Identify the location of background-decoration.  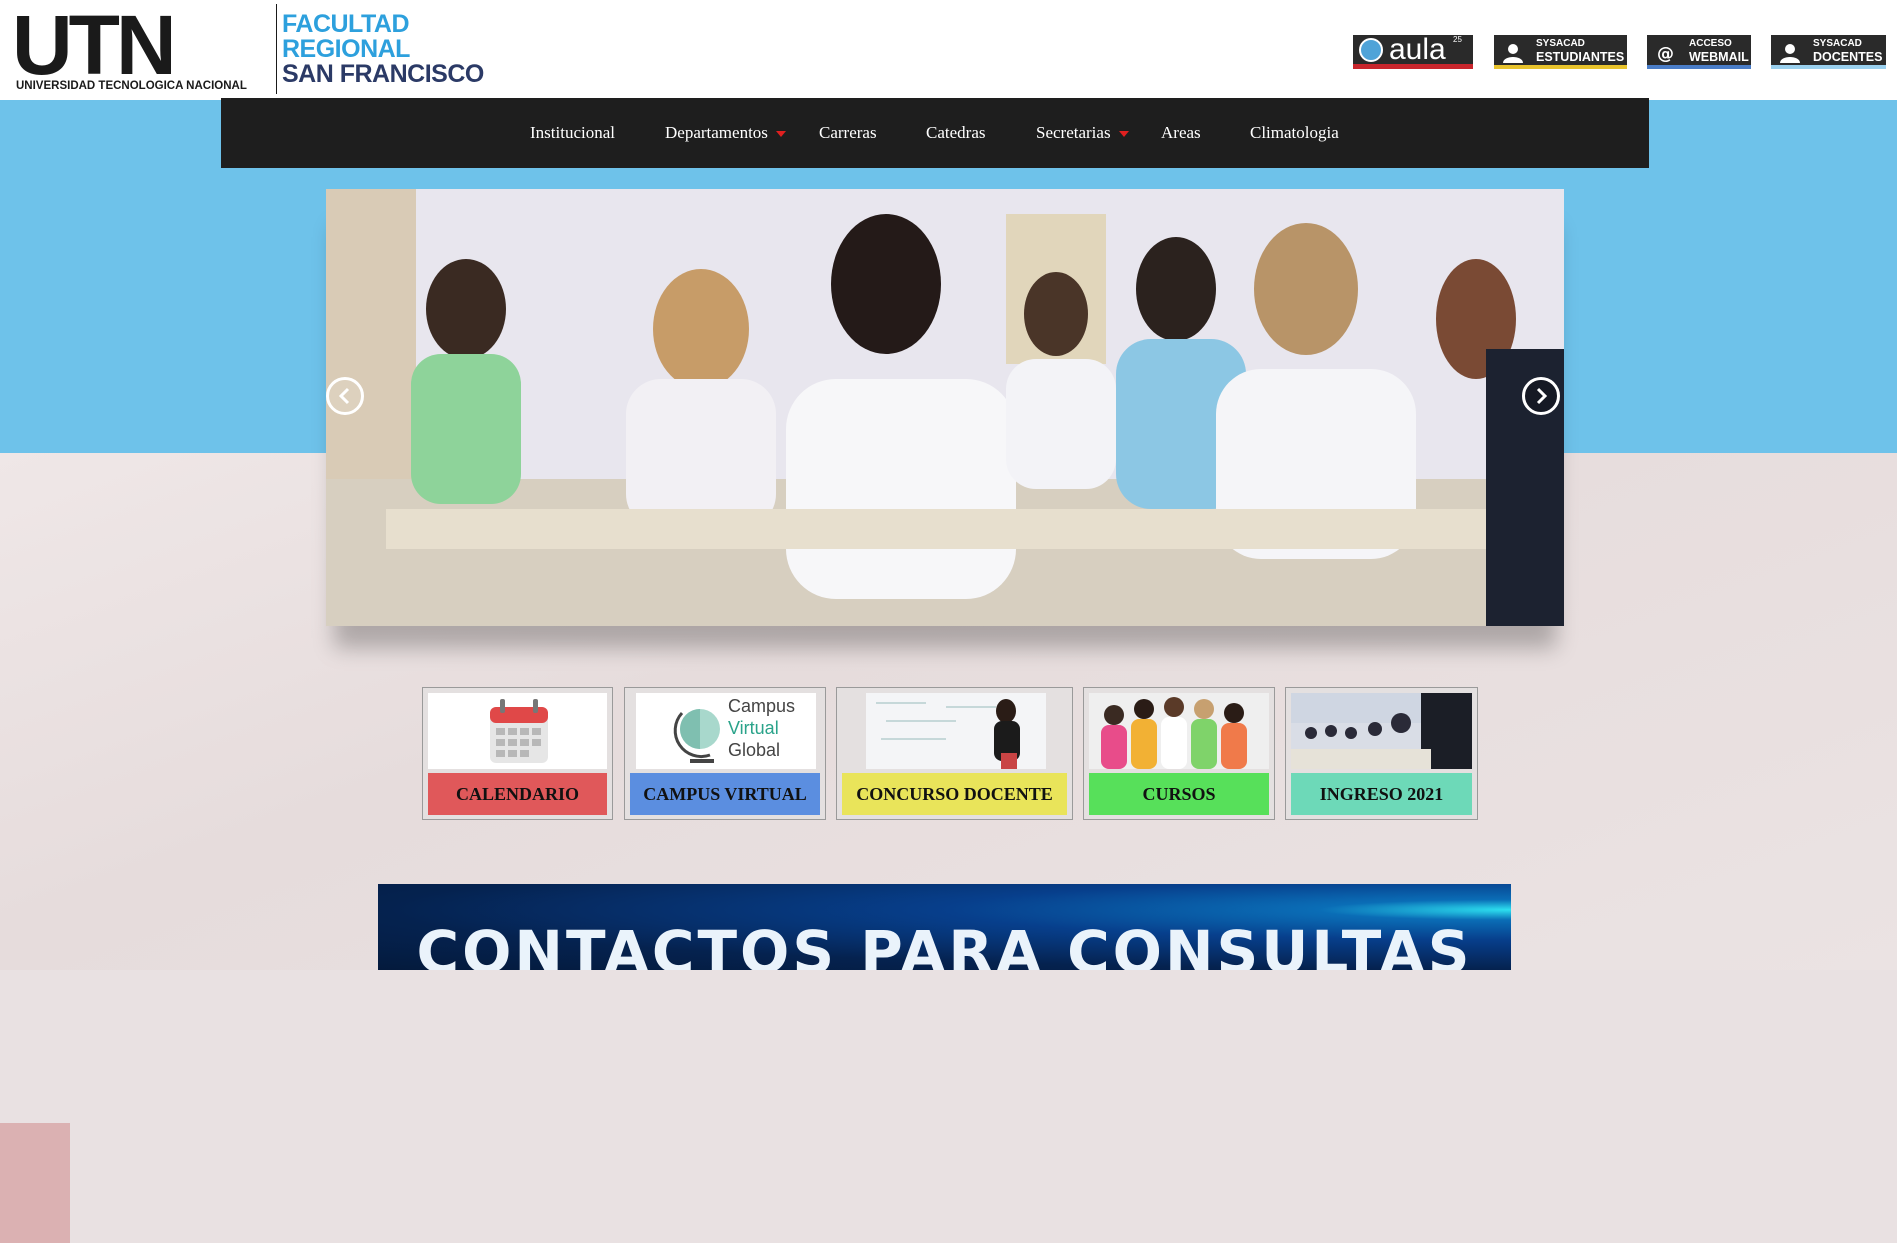
(35, 1183).